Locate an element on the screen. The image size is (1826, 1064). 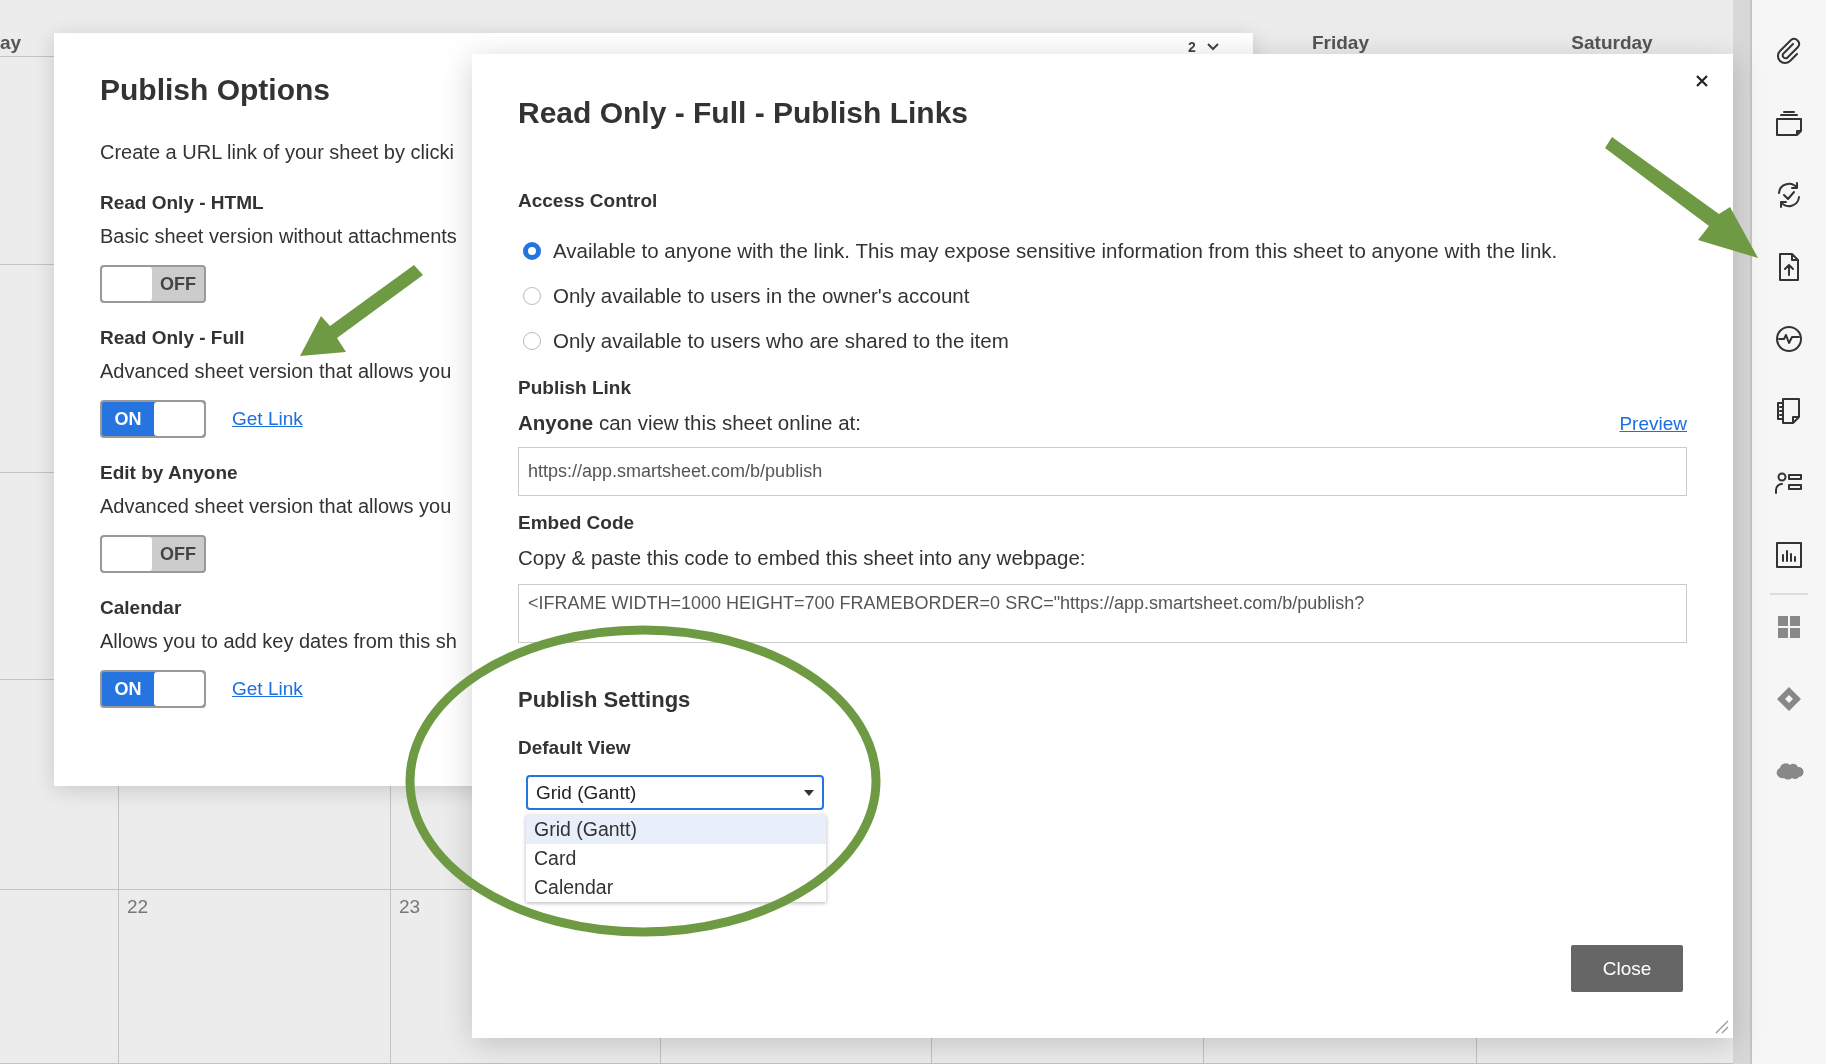
option-title: Read Only - Full is located at coordinates (173, 338).